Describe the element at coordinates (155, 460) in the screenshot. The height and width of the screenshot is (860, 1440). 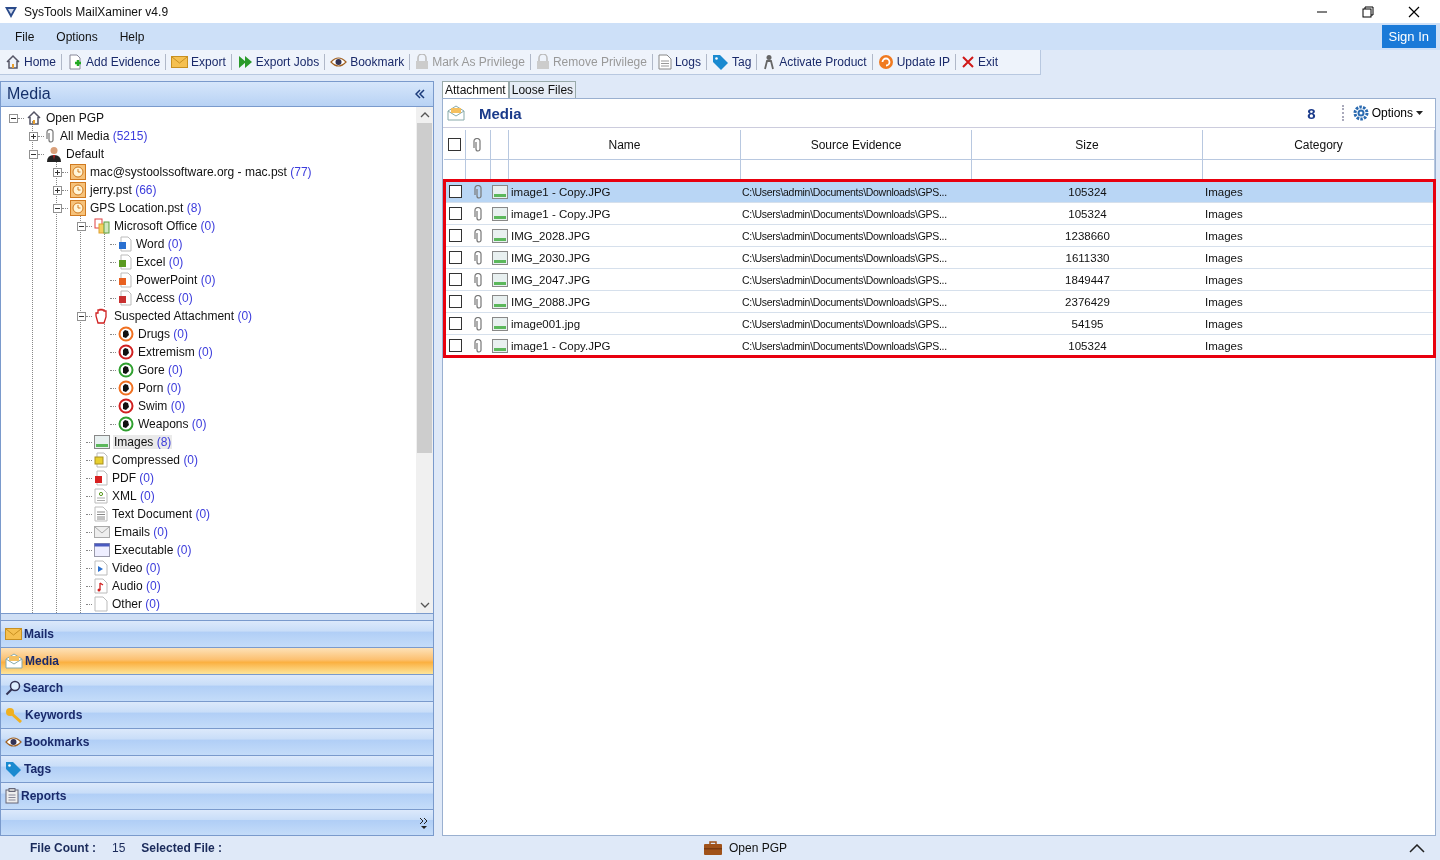
I see `tree-item: Compressed (0)` at that location.